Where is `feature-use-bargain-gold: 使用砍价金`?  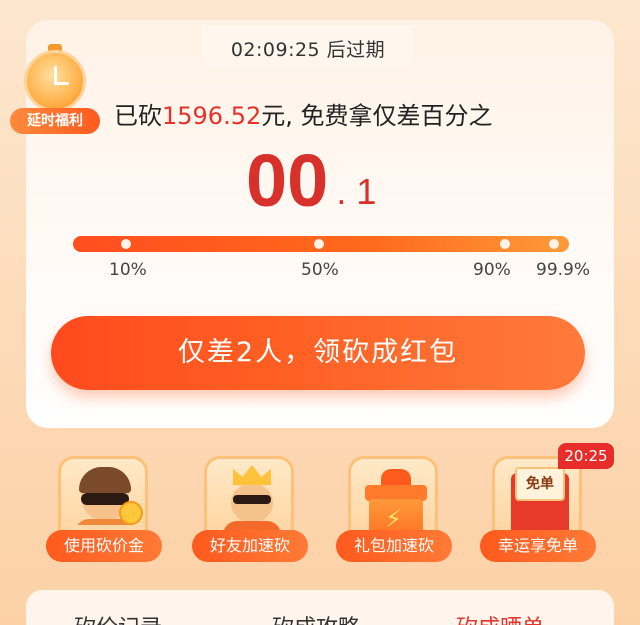
feature-use-bargain-gold: 使用砍价金 is located at coordinates (104, 511).